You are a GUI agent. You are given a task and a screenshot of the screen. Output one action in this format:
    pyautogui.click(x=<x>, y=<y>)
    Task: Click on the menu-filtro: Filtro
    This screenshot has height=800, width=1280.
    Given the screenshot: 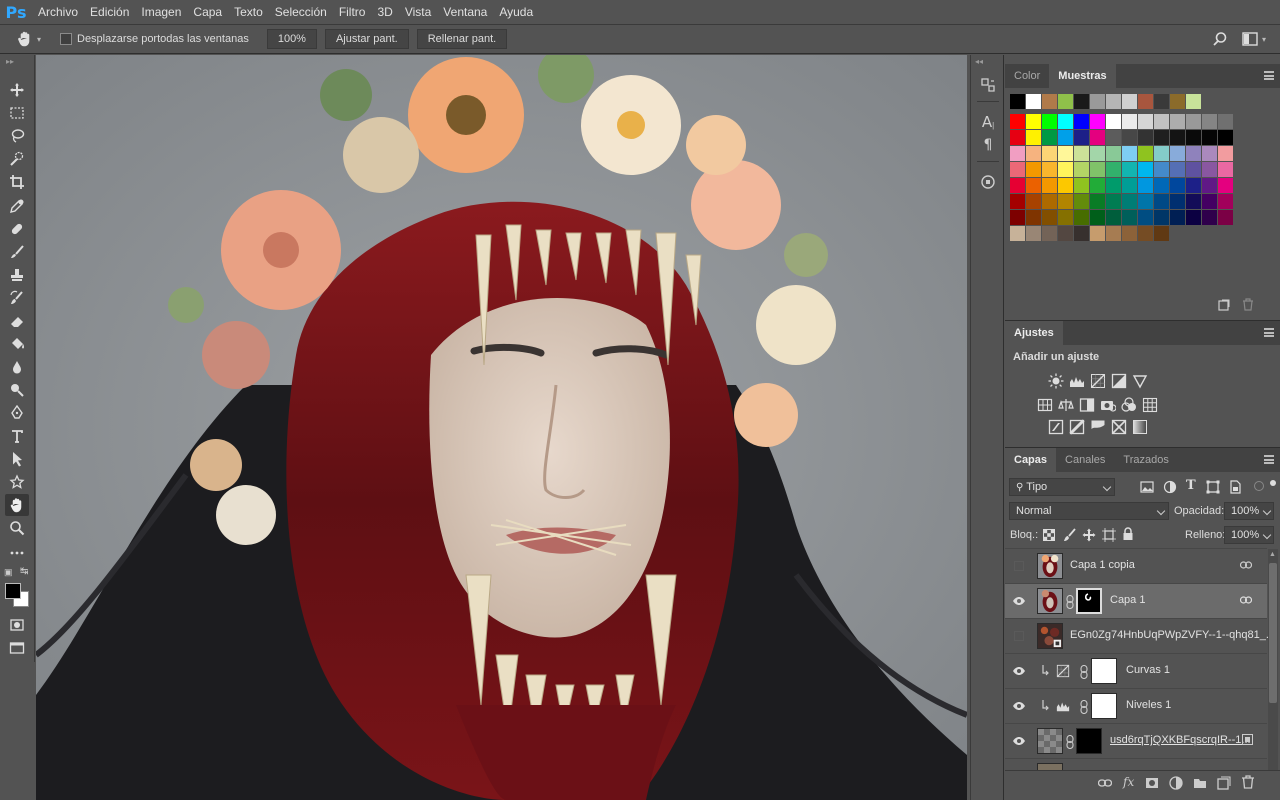 What is the action you would take?
    pyautogui.click(x=352, y=12)
    